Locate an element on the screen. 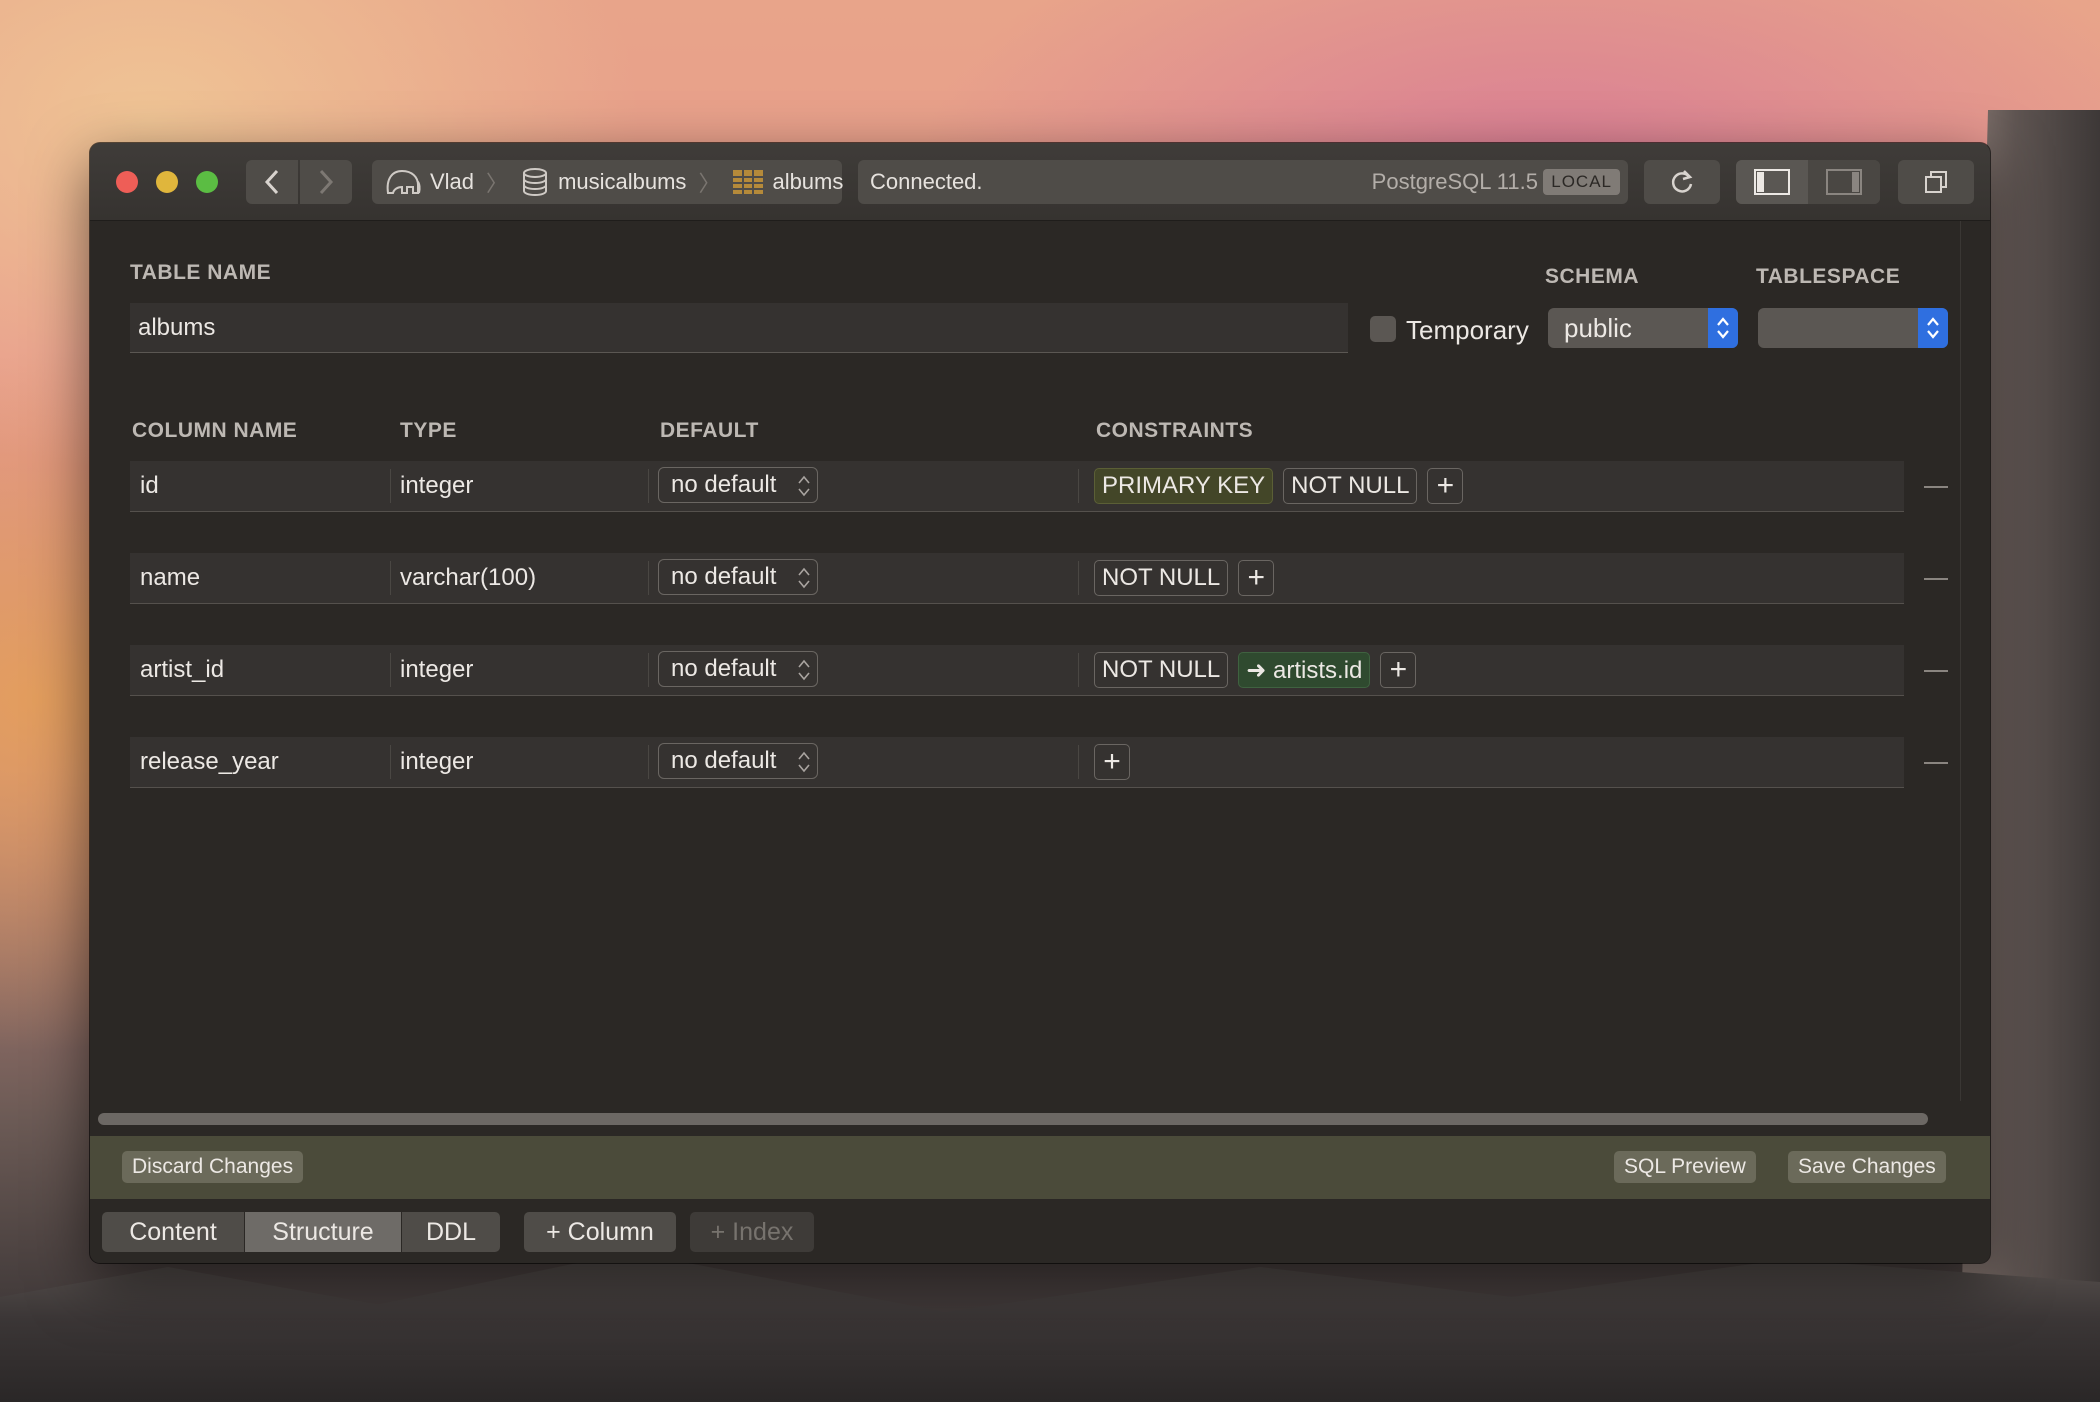  toggle-left-panel-button is located at coordinates (1772, 182).